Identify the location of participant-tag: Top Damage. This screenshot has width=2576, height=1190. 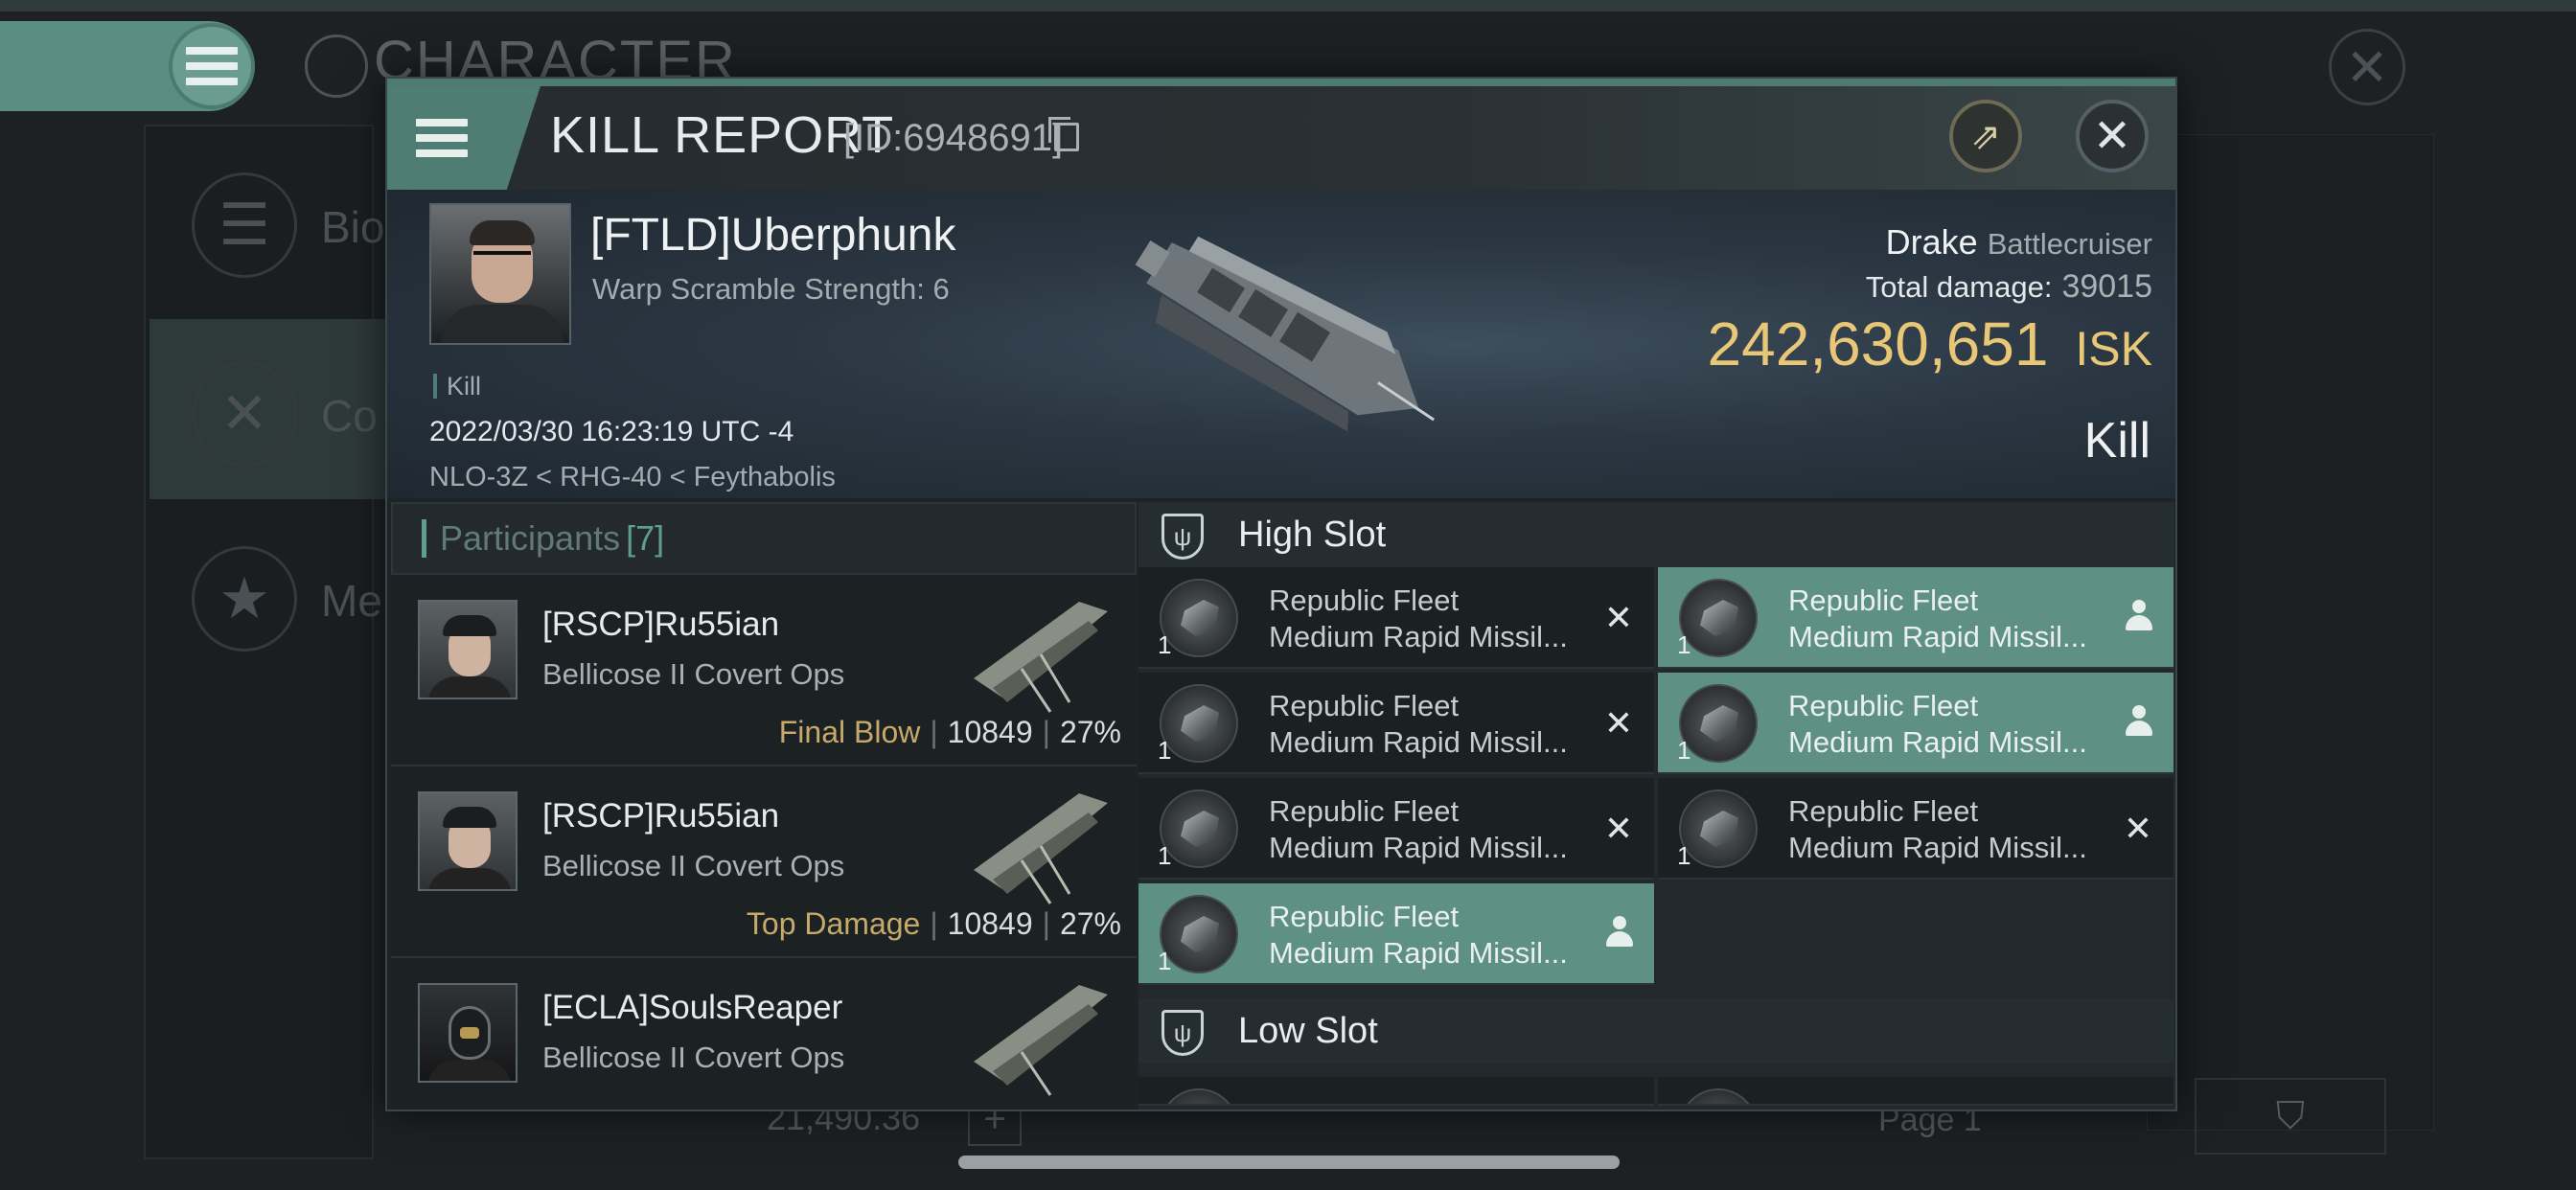
(833, 924).